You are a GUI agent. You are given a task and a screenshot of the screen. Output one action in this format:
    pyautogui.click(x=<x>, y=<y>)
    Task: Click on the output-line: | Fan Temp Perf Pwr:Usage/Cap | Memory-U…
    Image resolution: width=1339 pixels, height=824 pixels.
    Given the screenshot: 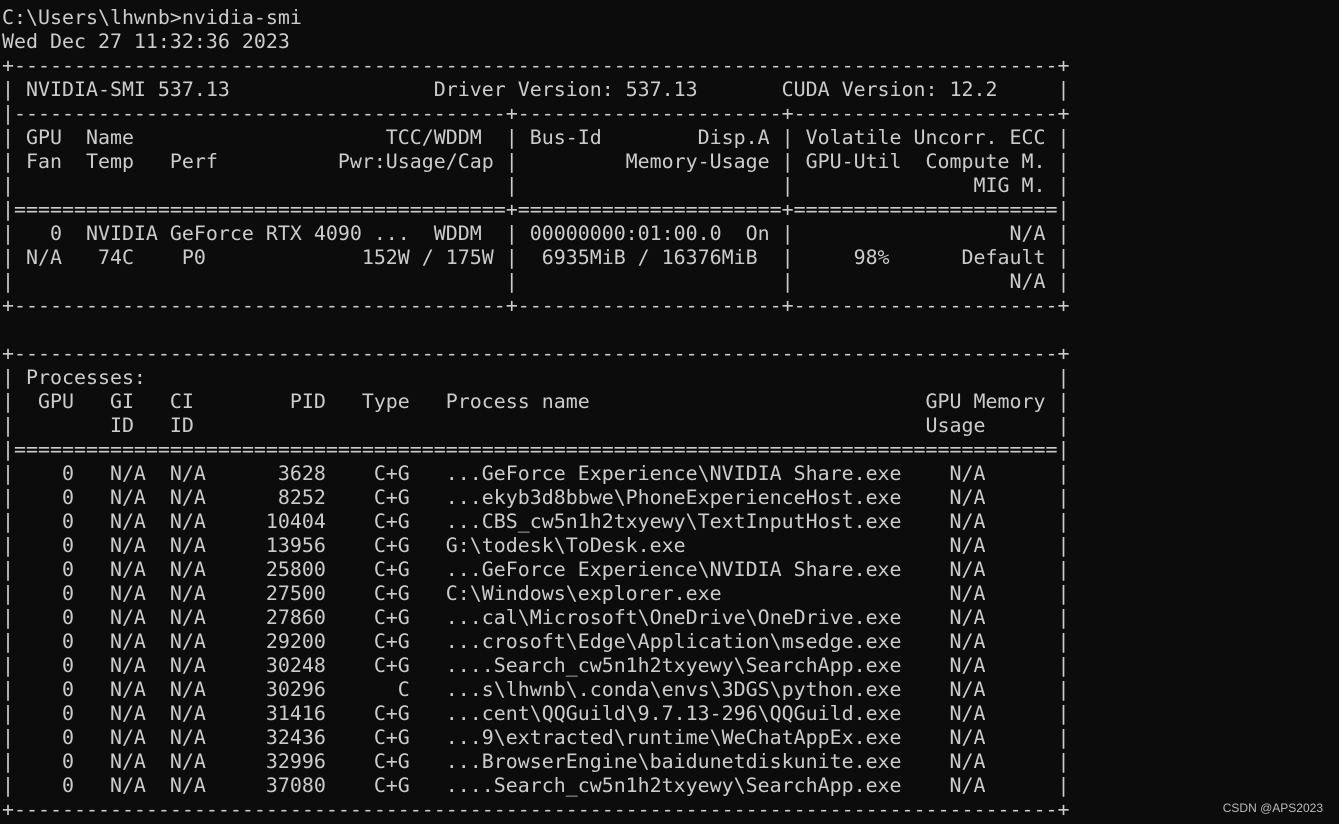 What is the action you would take?
    pyautogui.click(x=536, y=161)
    